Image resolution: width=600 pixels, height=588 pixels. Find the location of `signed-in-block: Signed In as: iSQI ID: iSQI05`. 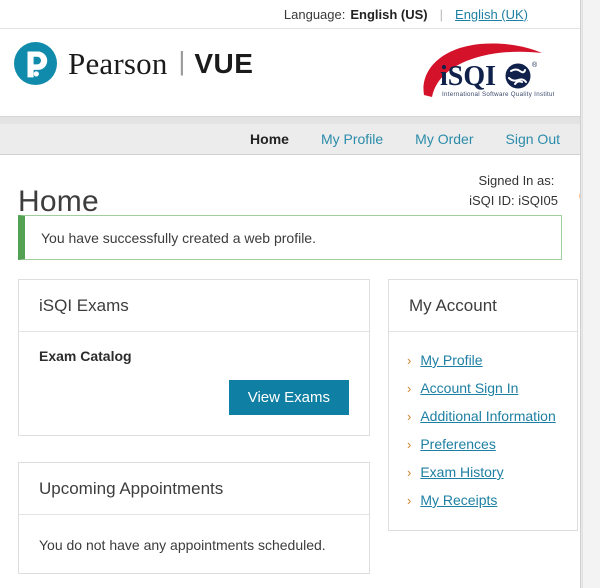

signed-in-block: Signed In as: iSQI ID: iSQI05 is located at coordinates (524, 191).